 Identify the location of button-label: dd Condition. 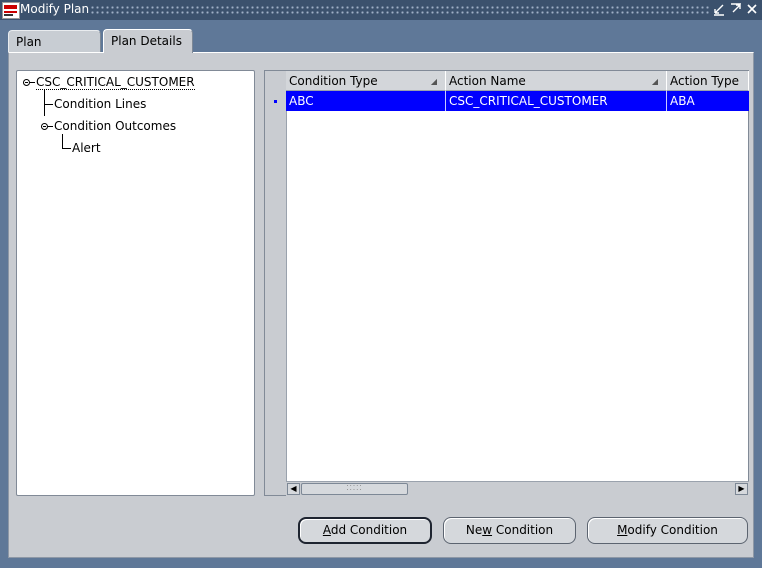
(369, 530).